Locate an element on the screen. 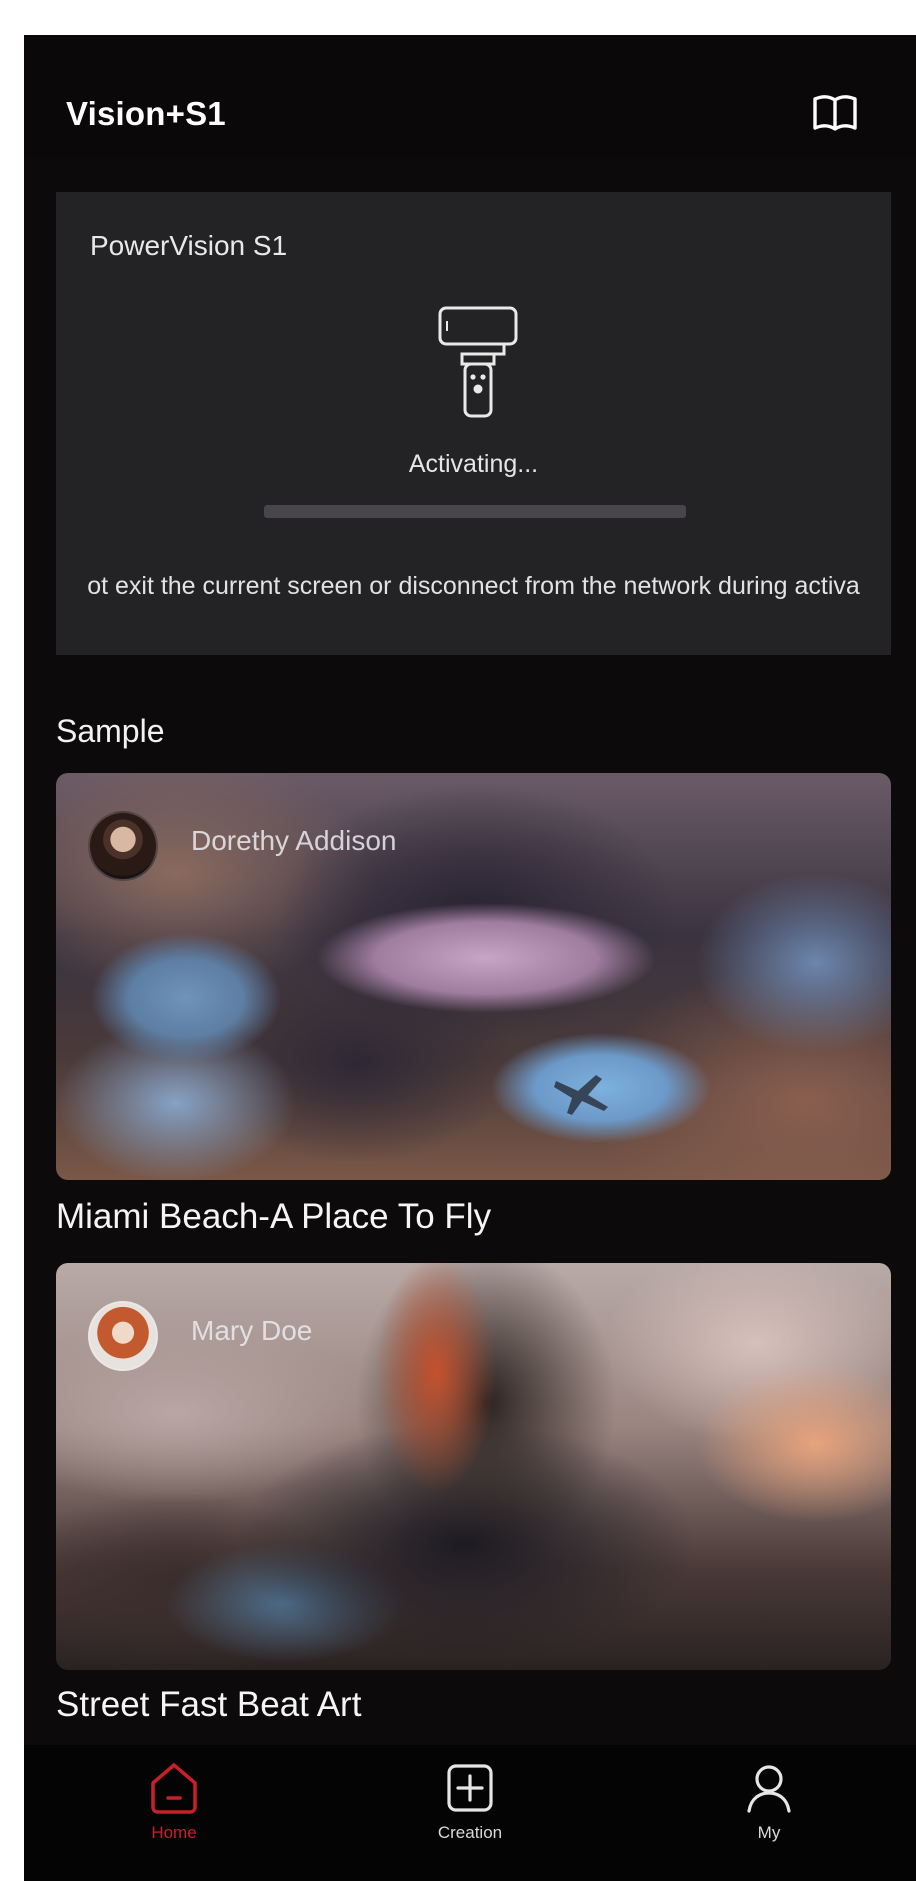 The width and height of the screenshot is (916, 1881). book-icon is located at coordinates (835, 113).